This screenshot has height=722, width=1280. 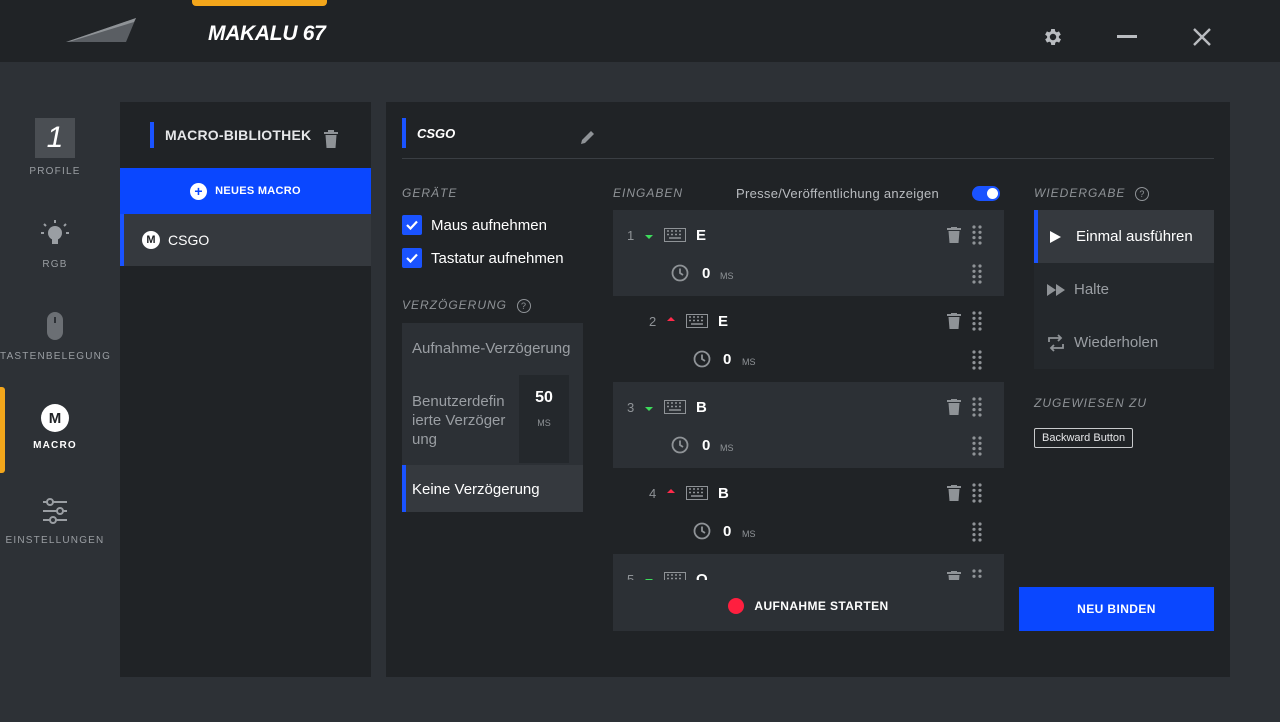 What do you see at coordinates (986, 193) in the screenshot?
I see `show-press-release-toggle` at bounding box center [986, 193].